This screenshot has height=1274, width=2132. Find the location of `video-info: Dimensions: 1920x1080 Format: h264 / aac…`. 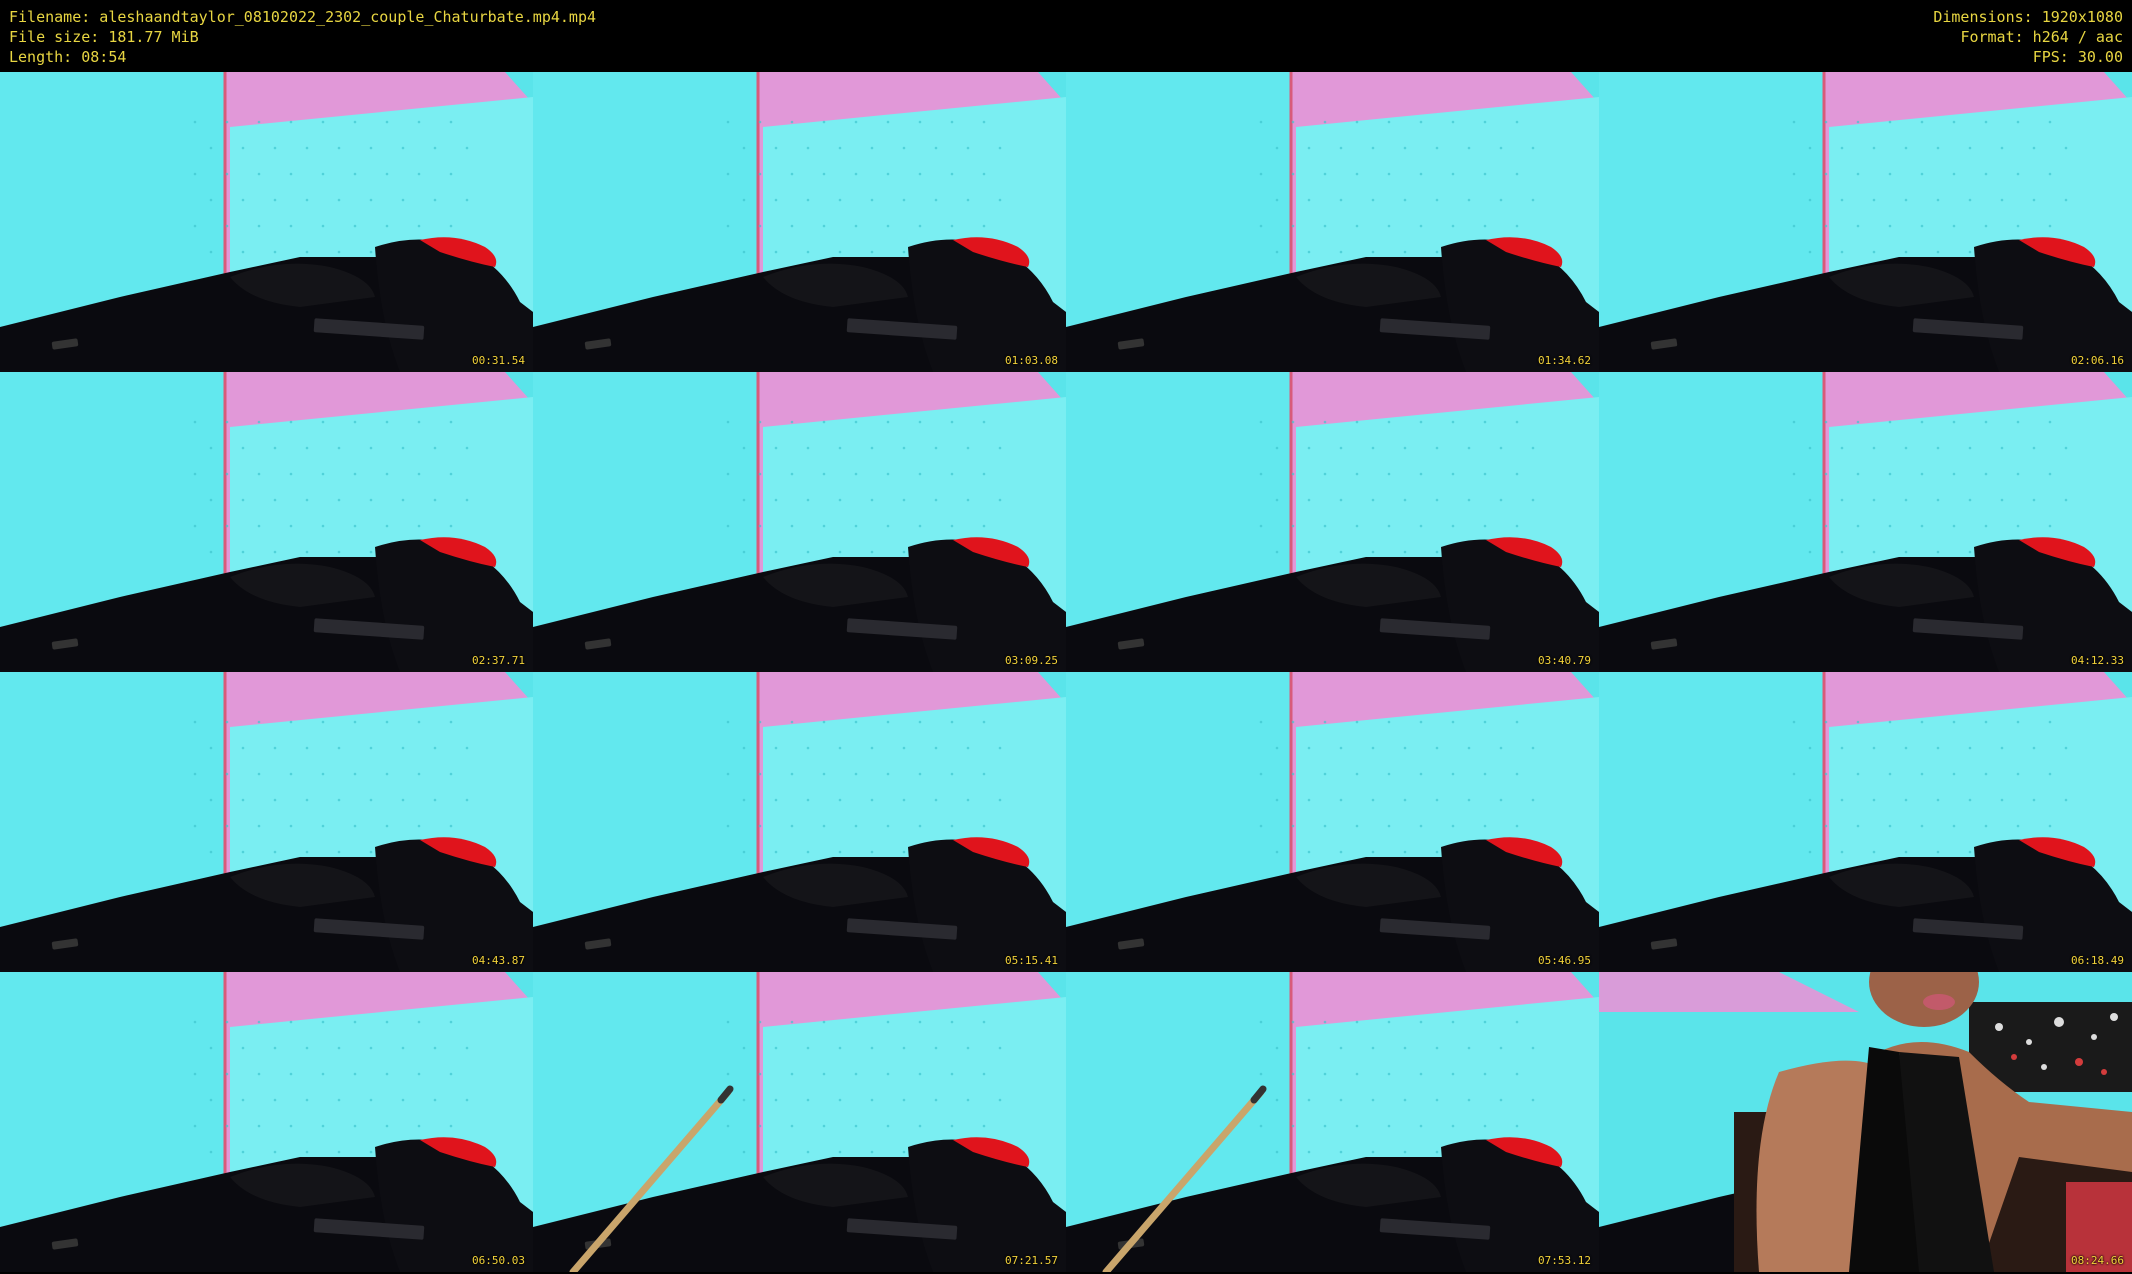

video-info: Dimensions: 1920x1080 Format: h264 / aac… is located at coordinates (2028, 37).